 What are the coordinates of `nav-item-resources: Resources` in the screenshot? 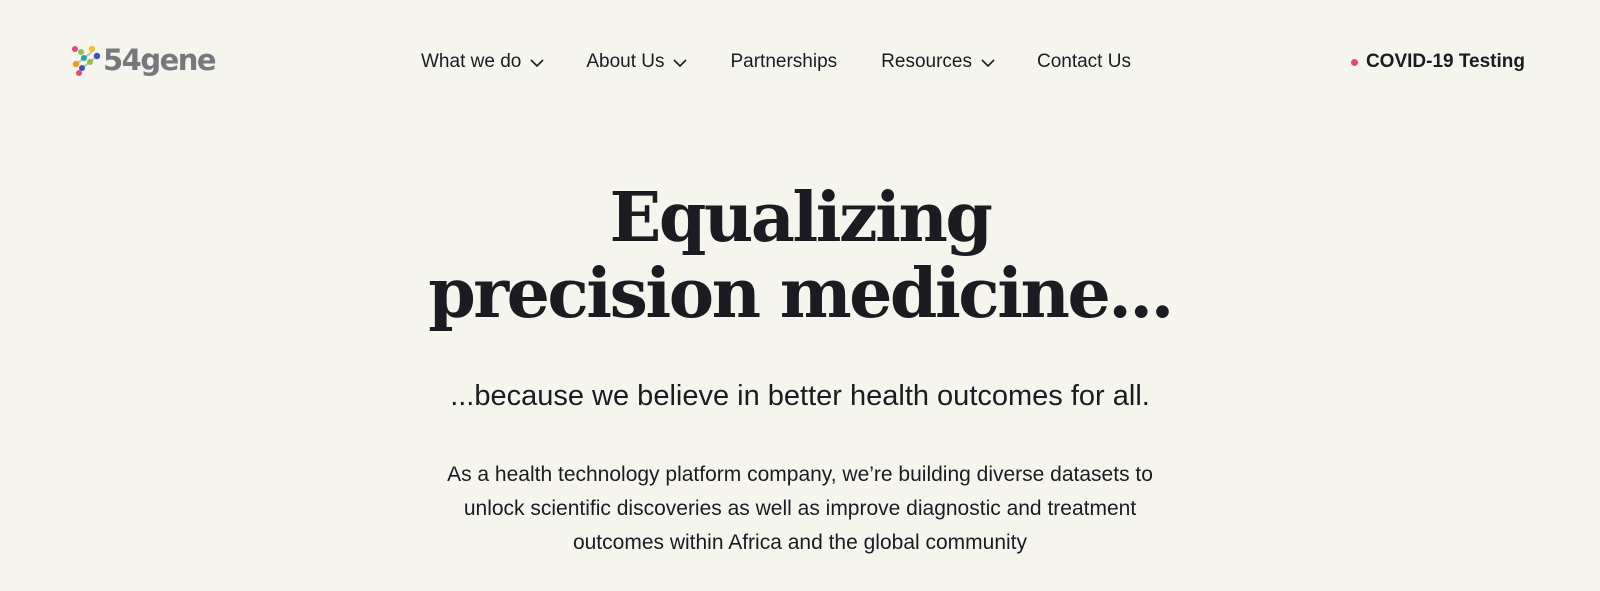 It's located at (938, 62).